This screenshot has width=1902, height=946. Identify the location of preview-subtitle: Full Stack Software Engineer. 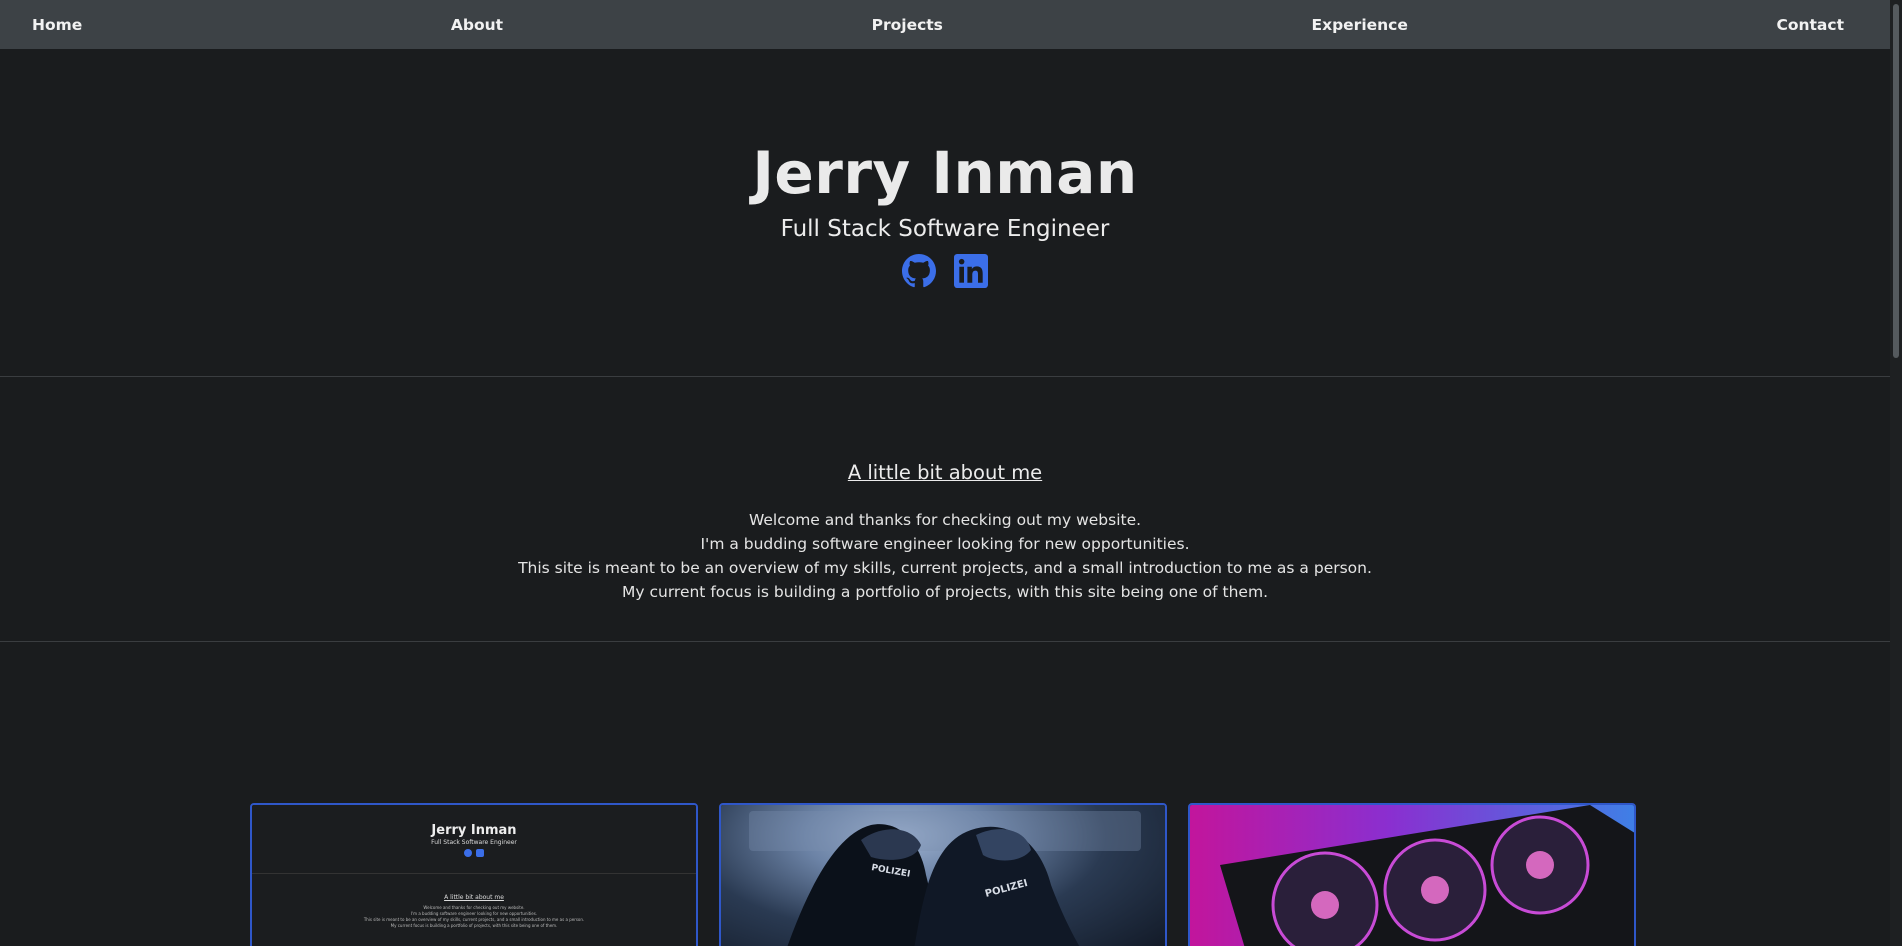
(474, 842).